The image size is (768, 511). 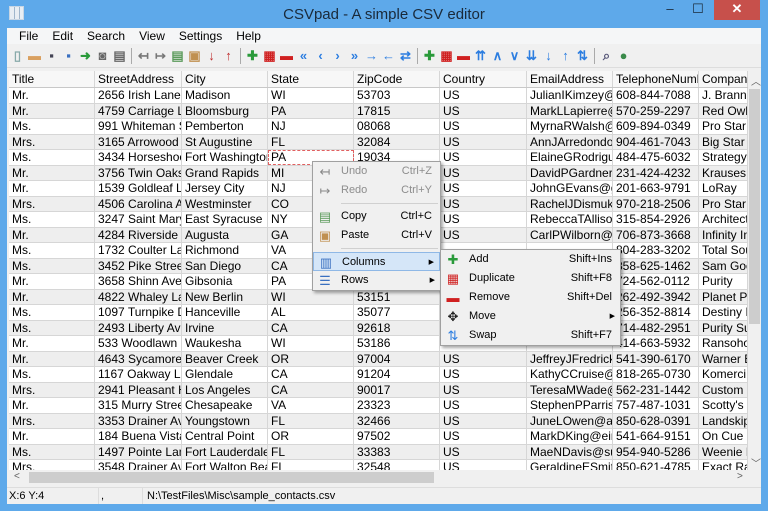 What do you see at coordinates (138, 141) in the screenshot?
I see `table-cell: 3165 Arrowood D` at bounding box center [138, 141].